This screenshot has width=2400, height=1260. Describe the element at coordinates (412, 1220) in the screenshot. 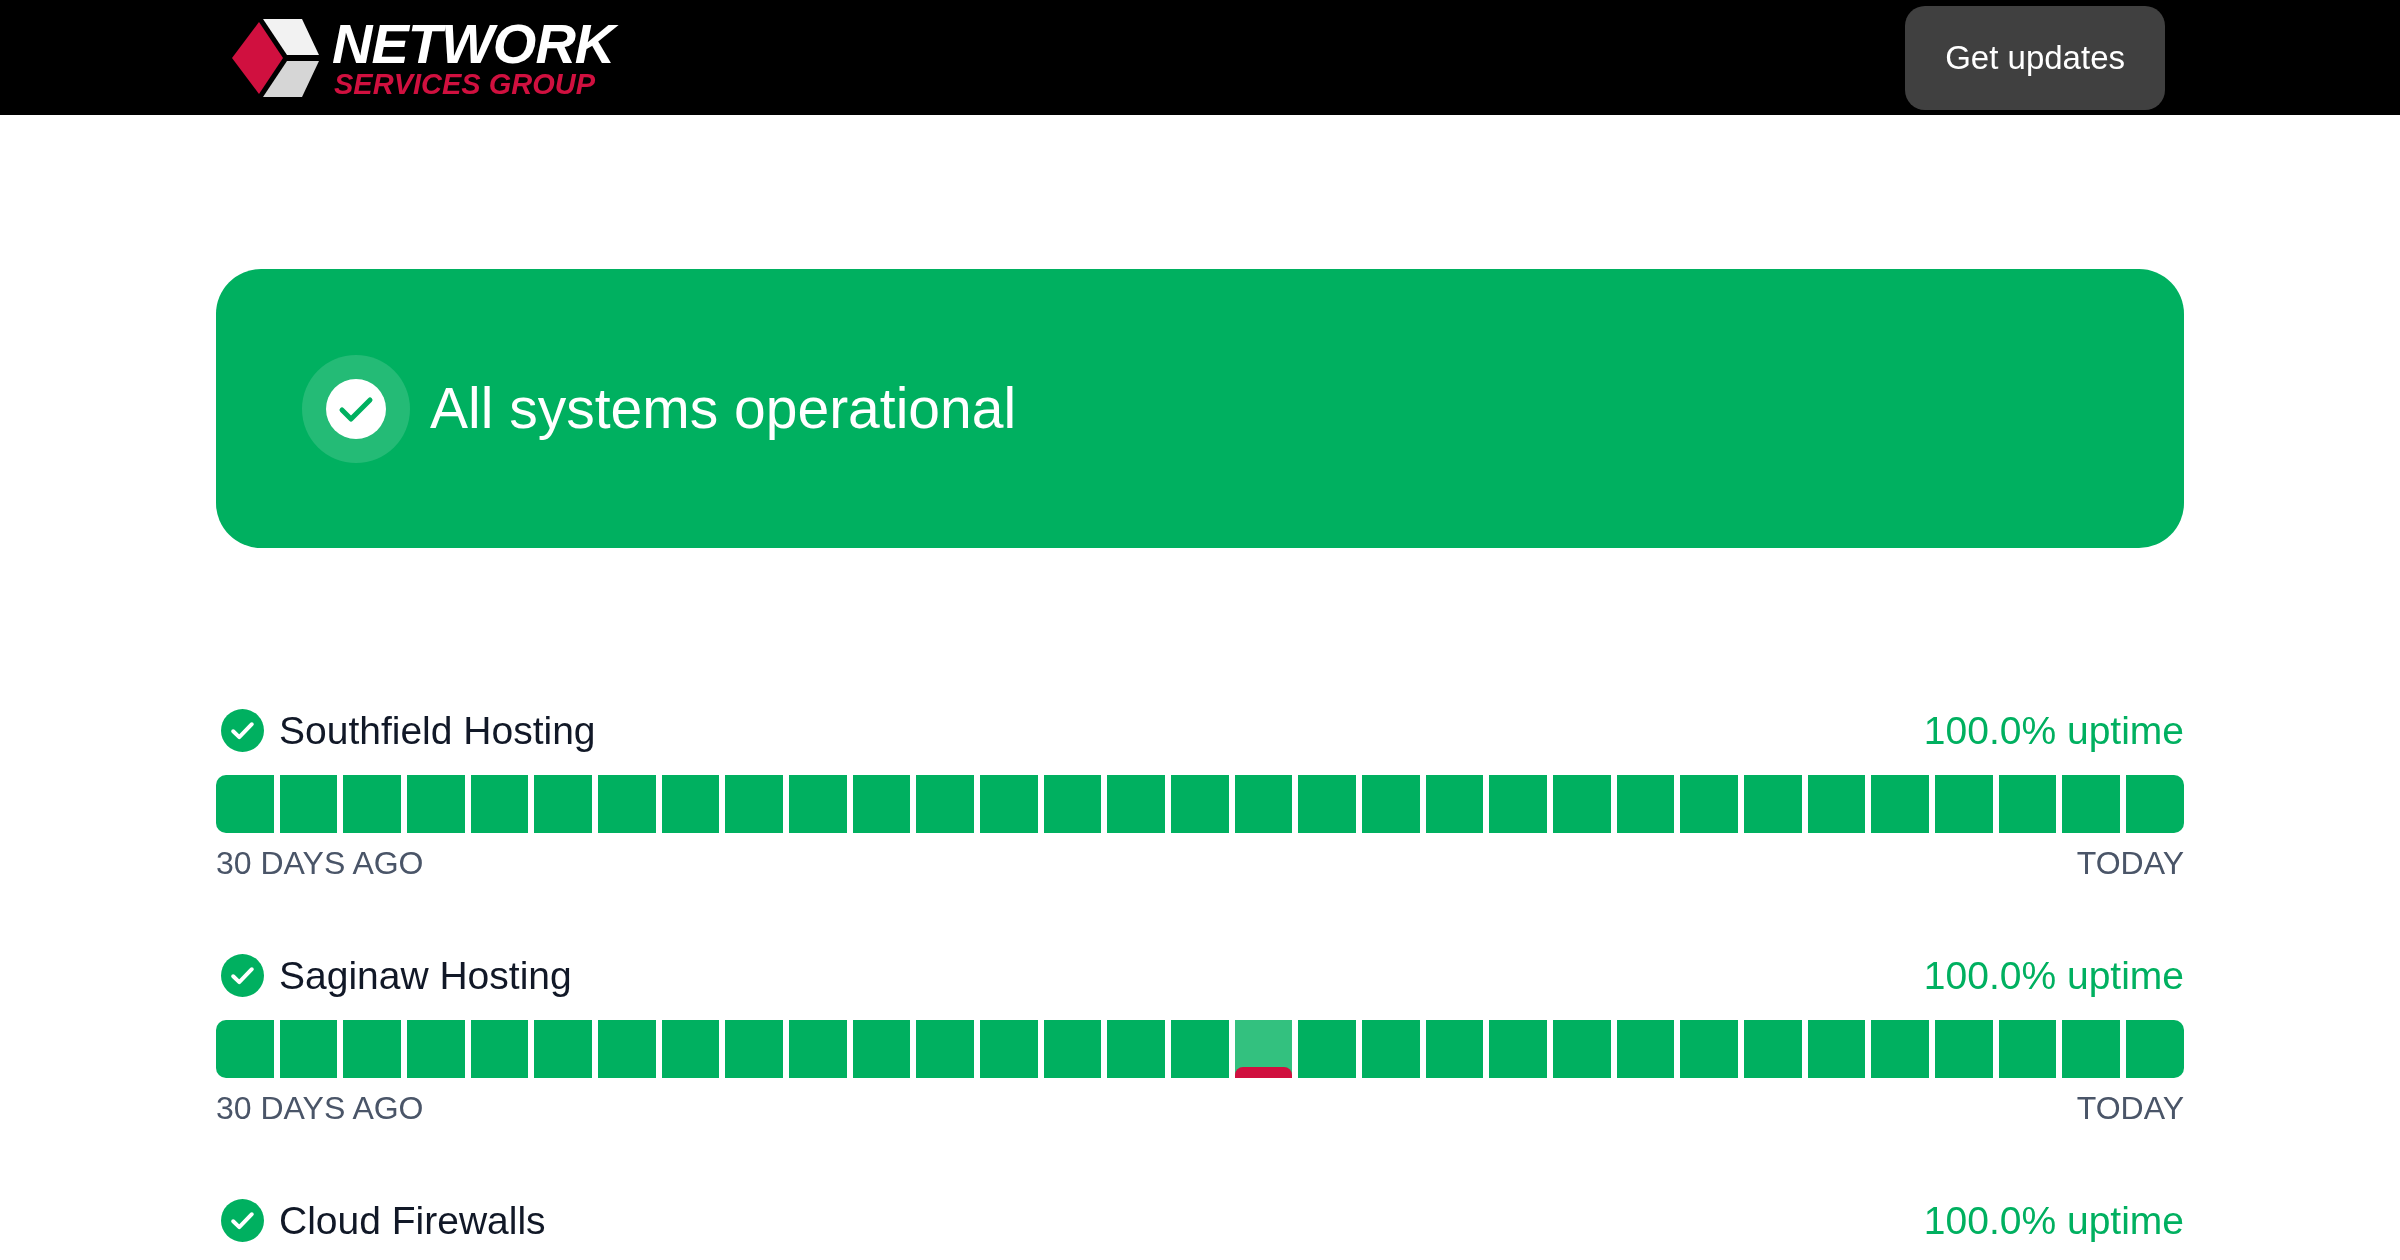

I see `service-name: Cloud Firewalls` at that location.